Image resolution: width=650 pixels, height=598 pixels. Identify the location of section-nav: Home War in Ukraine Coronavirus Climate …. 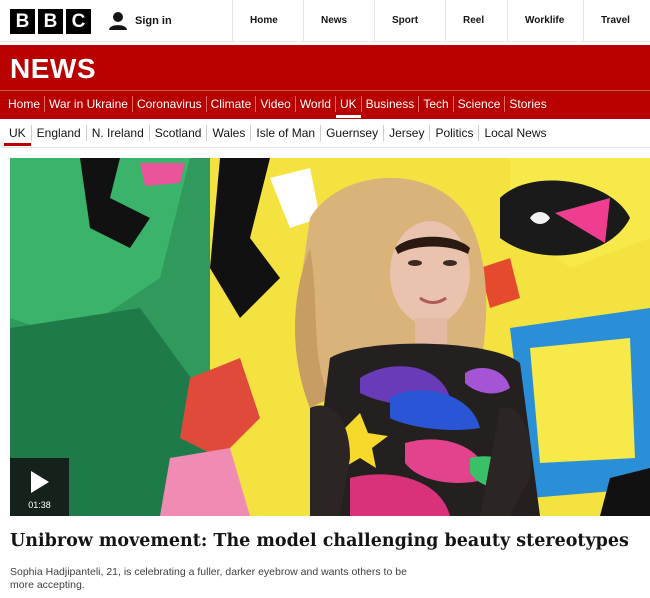
(277, 105).